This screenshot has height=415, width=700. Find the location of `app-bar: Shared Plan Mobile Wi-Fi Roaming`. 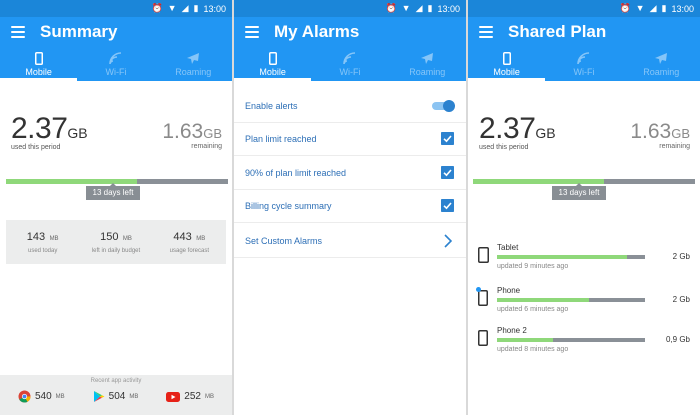

app-bar: Shared Plan Mobile Wi-Fi Roaming is located at coordinates (584, 49).